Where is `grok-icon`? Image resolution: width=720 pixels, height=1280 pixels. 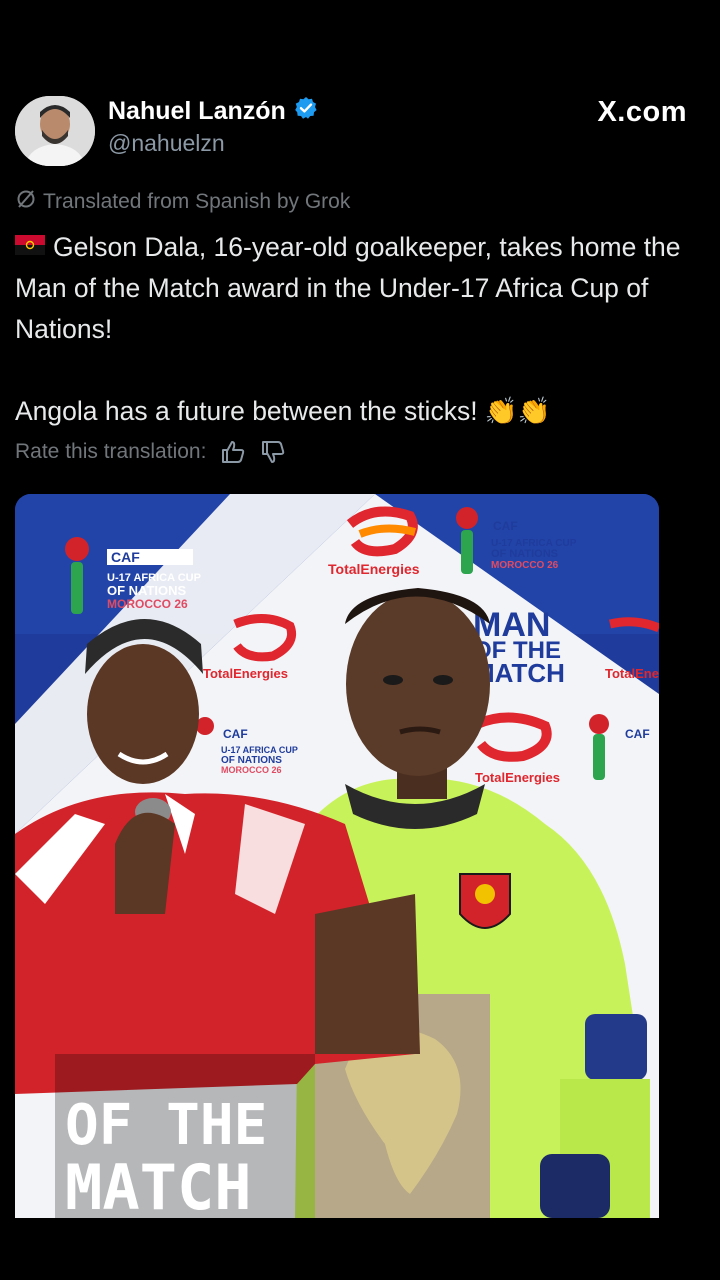 grok-icon is located at coordinates (26, 202).